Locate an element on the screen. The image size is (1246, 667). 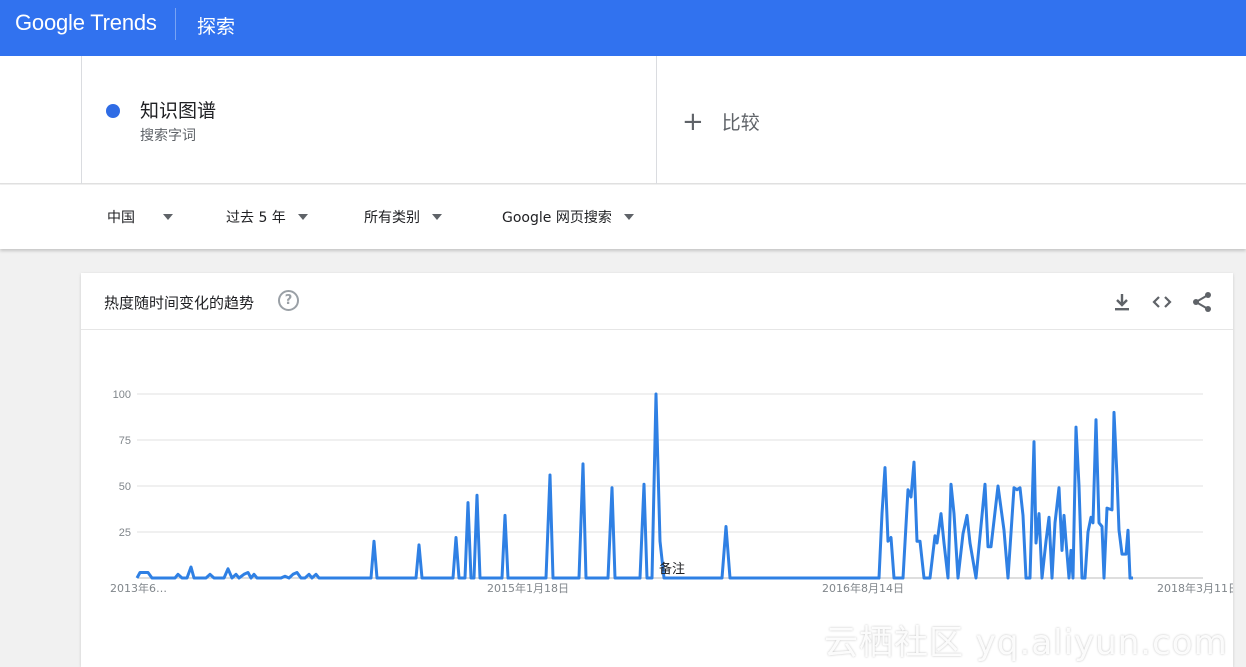
google-trends-logo: Google Trends is located at coordinates (86, 23).